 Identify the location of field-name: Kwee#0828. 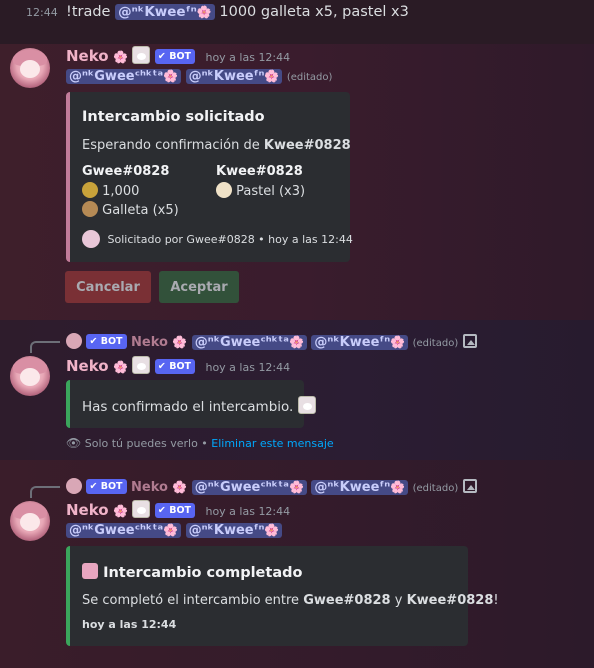
(259, 171).